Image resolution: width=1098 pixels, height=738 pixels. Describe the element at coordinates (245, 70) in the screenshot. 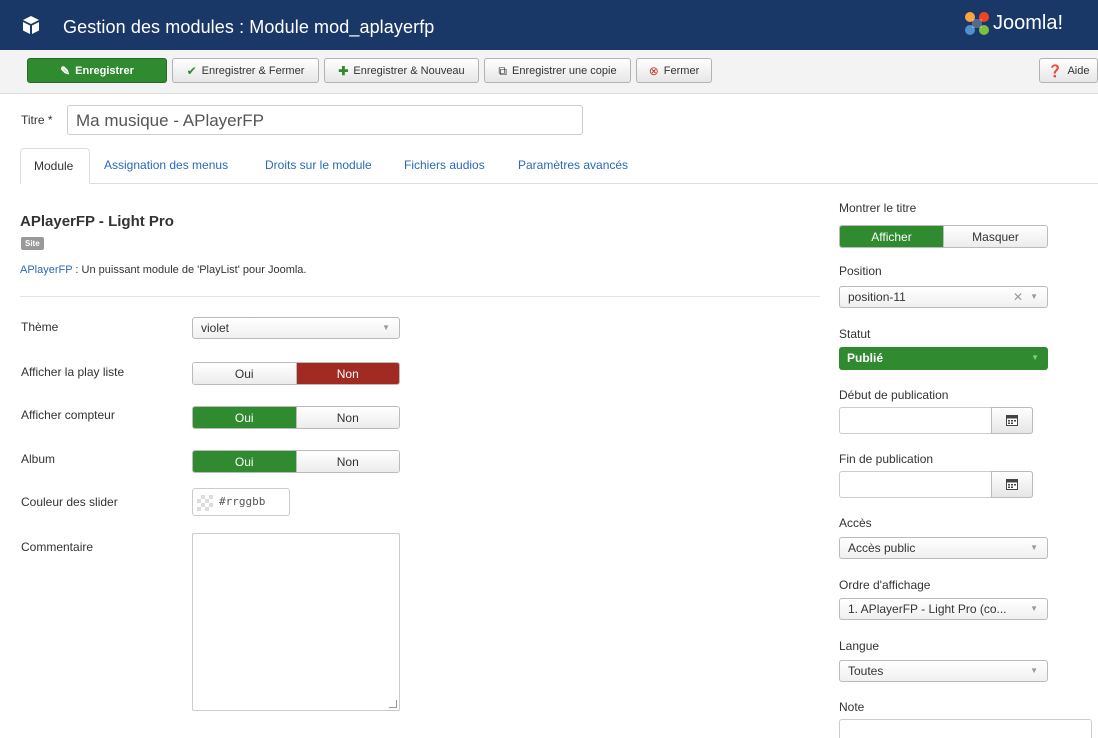

I see `save-close-button: ✔ Enregistrer & Fermer` at that location.